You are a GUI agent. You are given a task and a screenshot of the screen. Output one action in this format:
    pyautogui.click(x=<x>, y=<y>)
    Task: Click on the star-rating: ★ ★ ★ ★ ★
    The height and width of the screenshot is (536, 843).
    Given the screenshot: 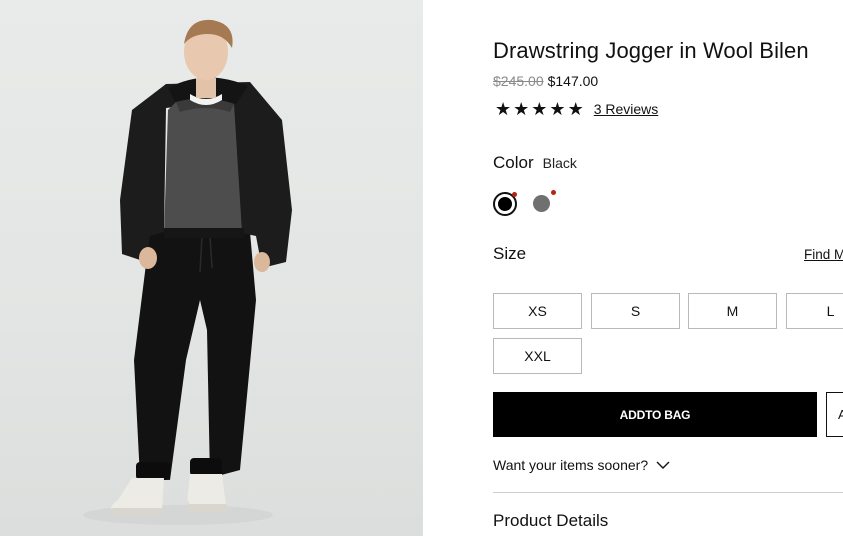 What is the action you would take?
    pyautogui.click(x=539, y=109)
    